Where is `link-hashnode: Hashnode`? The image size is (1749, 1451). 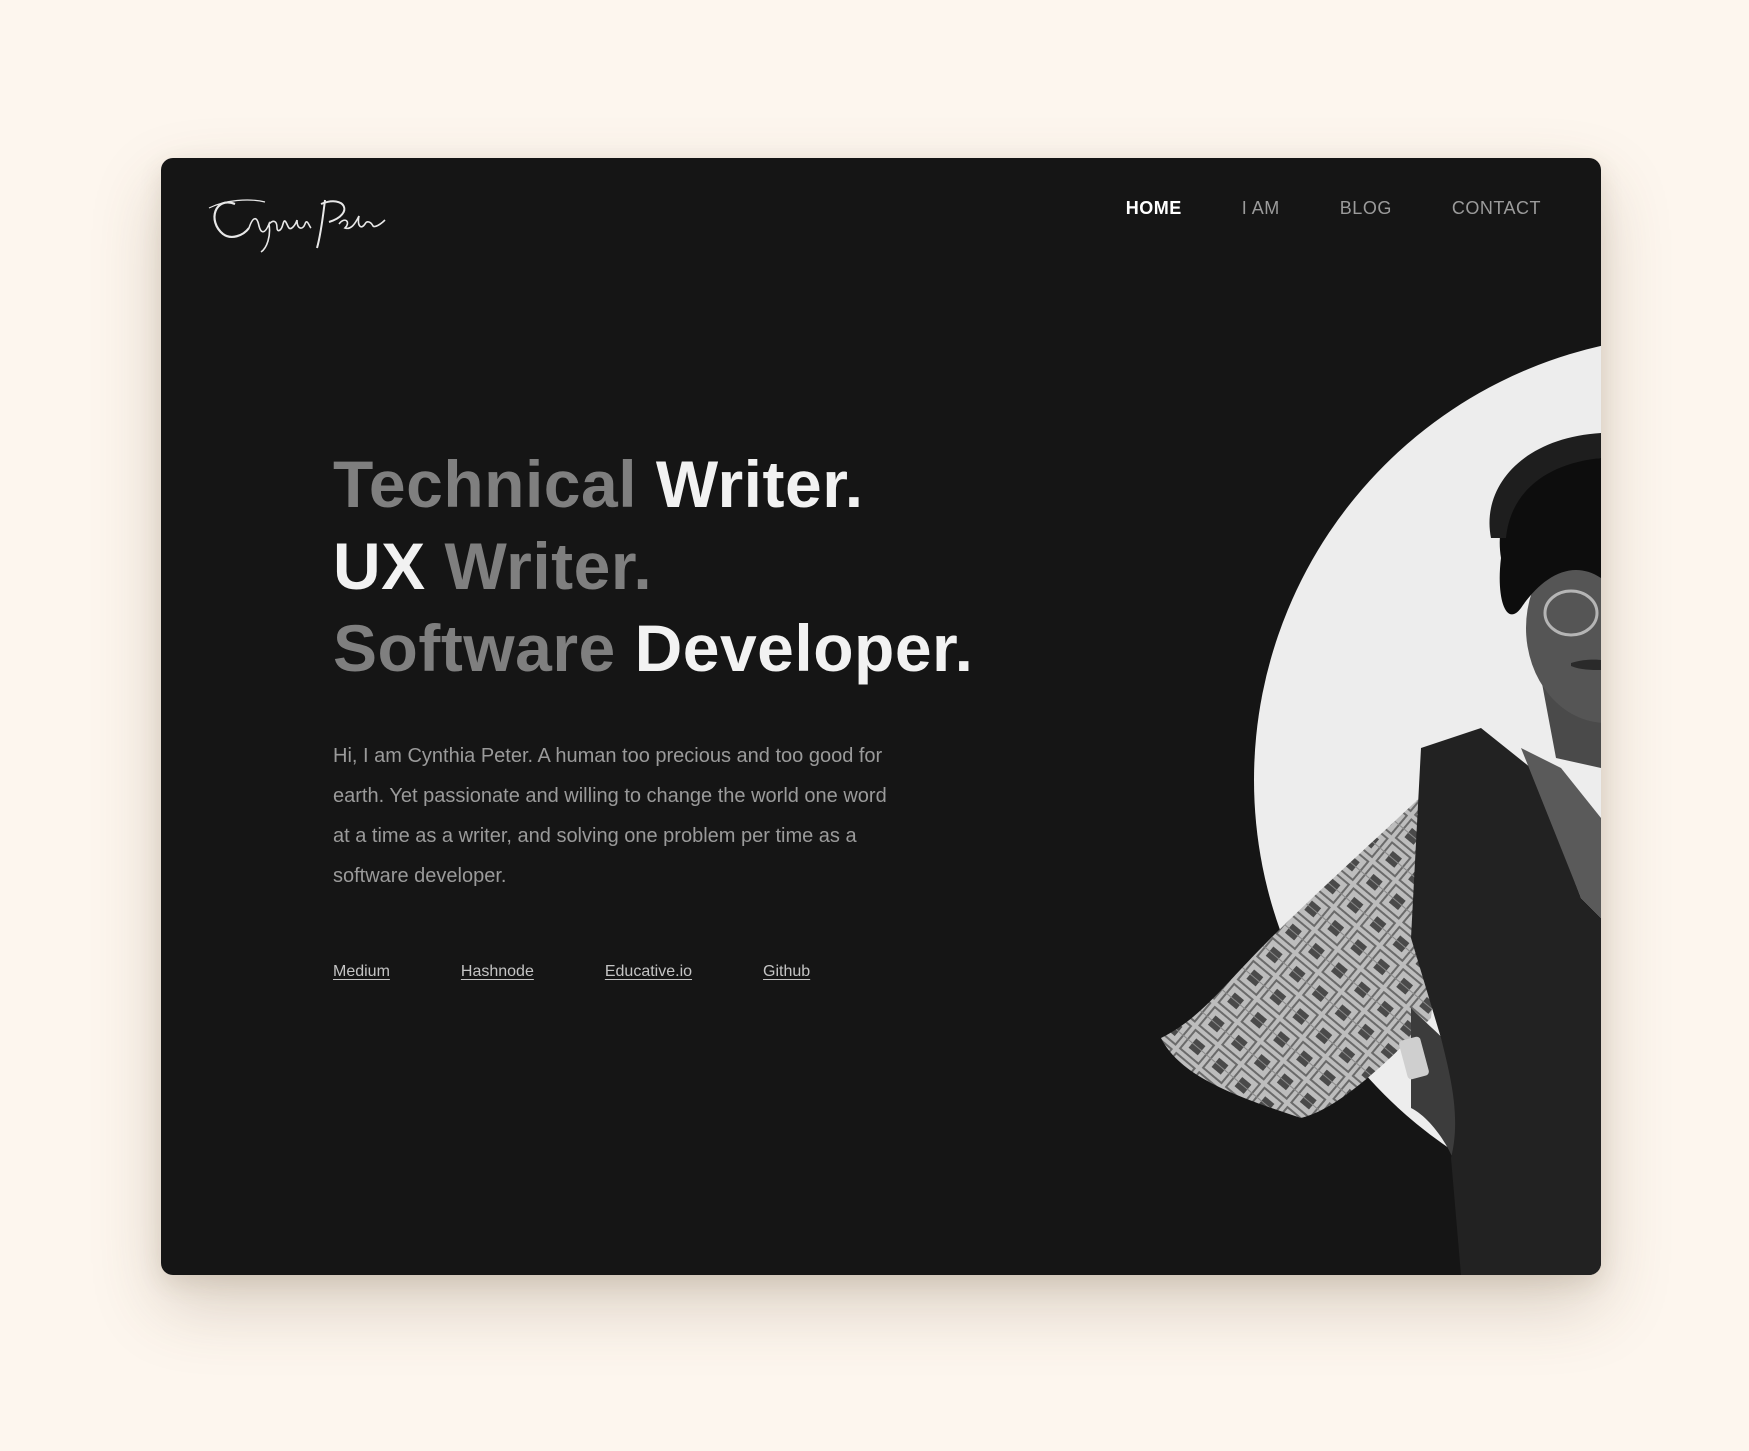
link-hashnode: Hashnode is located at coordinates (497, 972).